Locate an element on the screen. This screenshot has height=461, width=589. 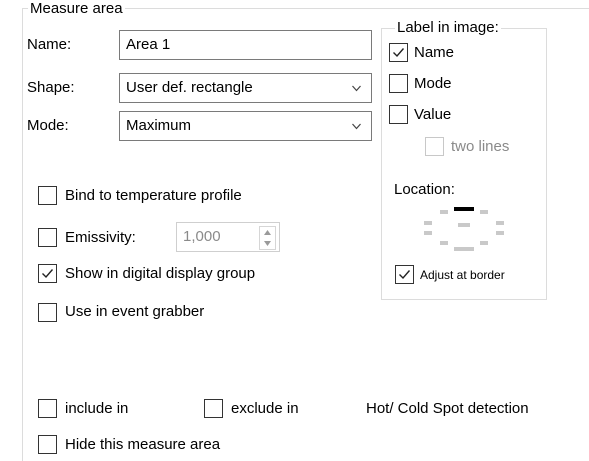
spin-buttons is located at coordinates (267, 238).